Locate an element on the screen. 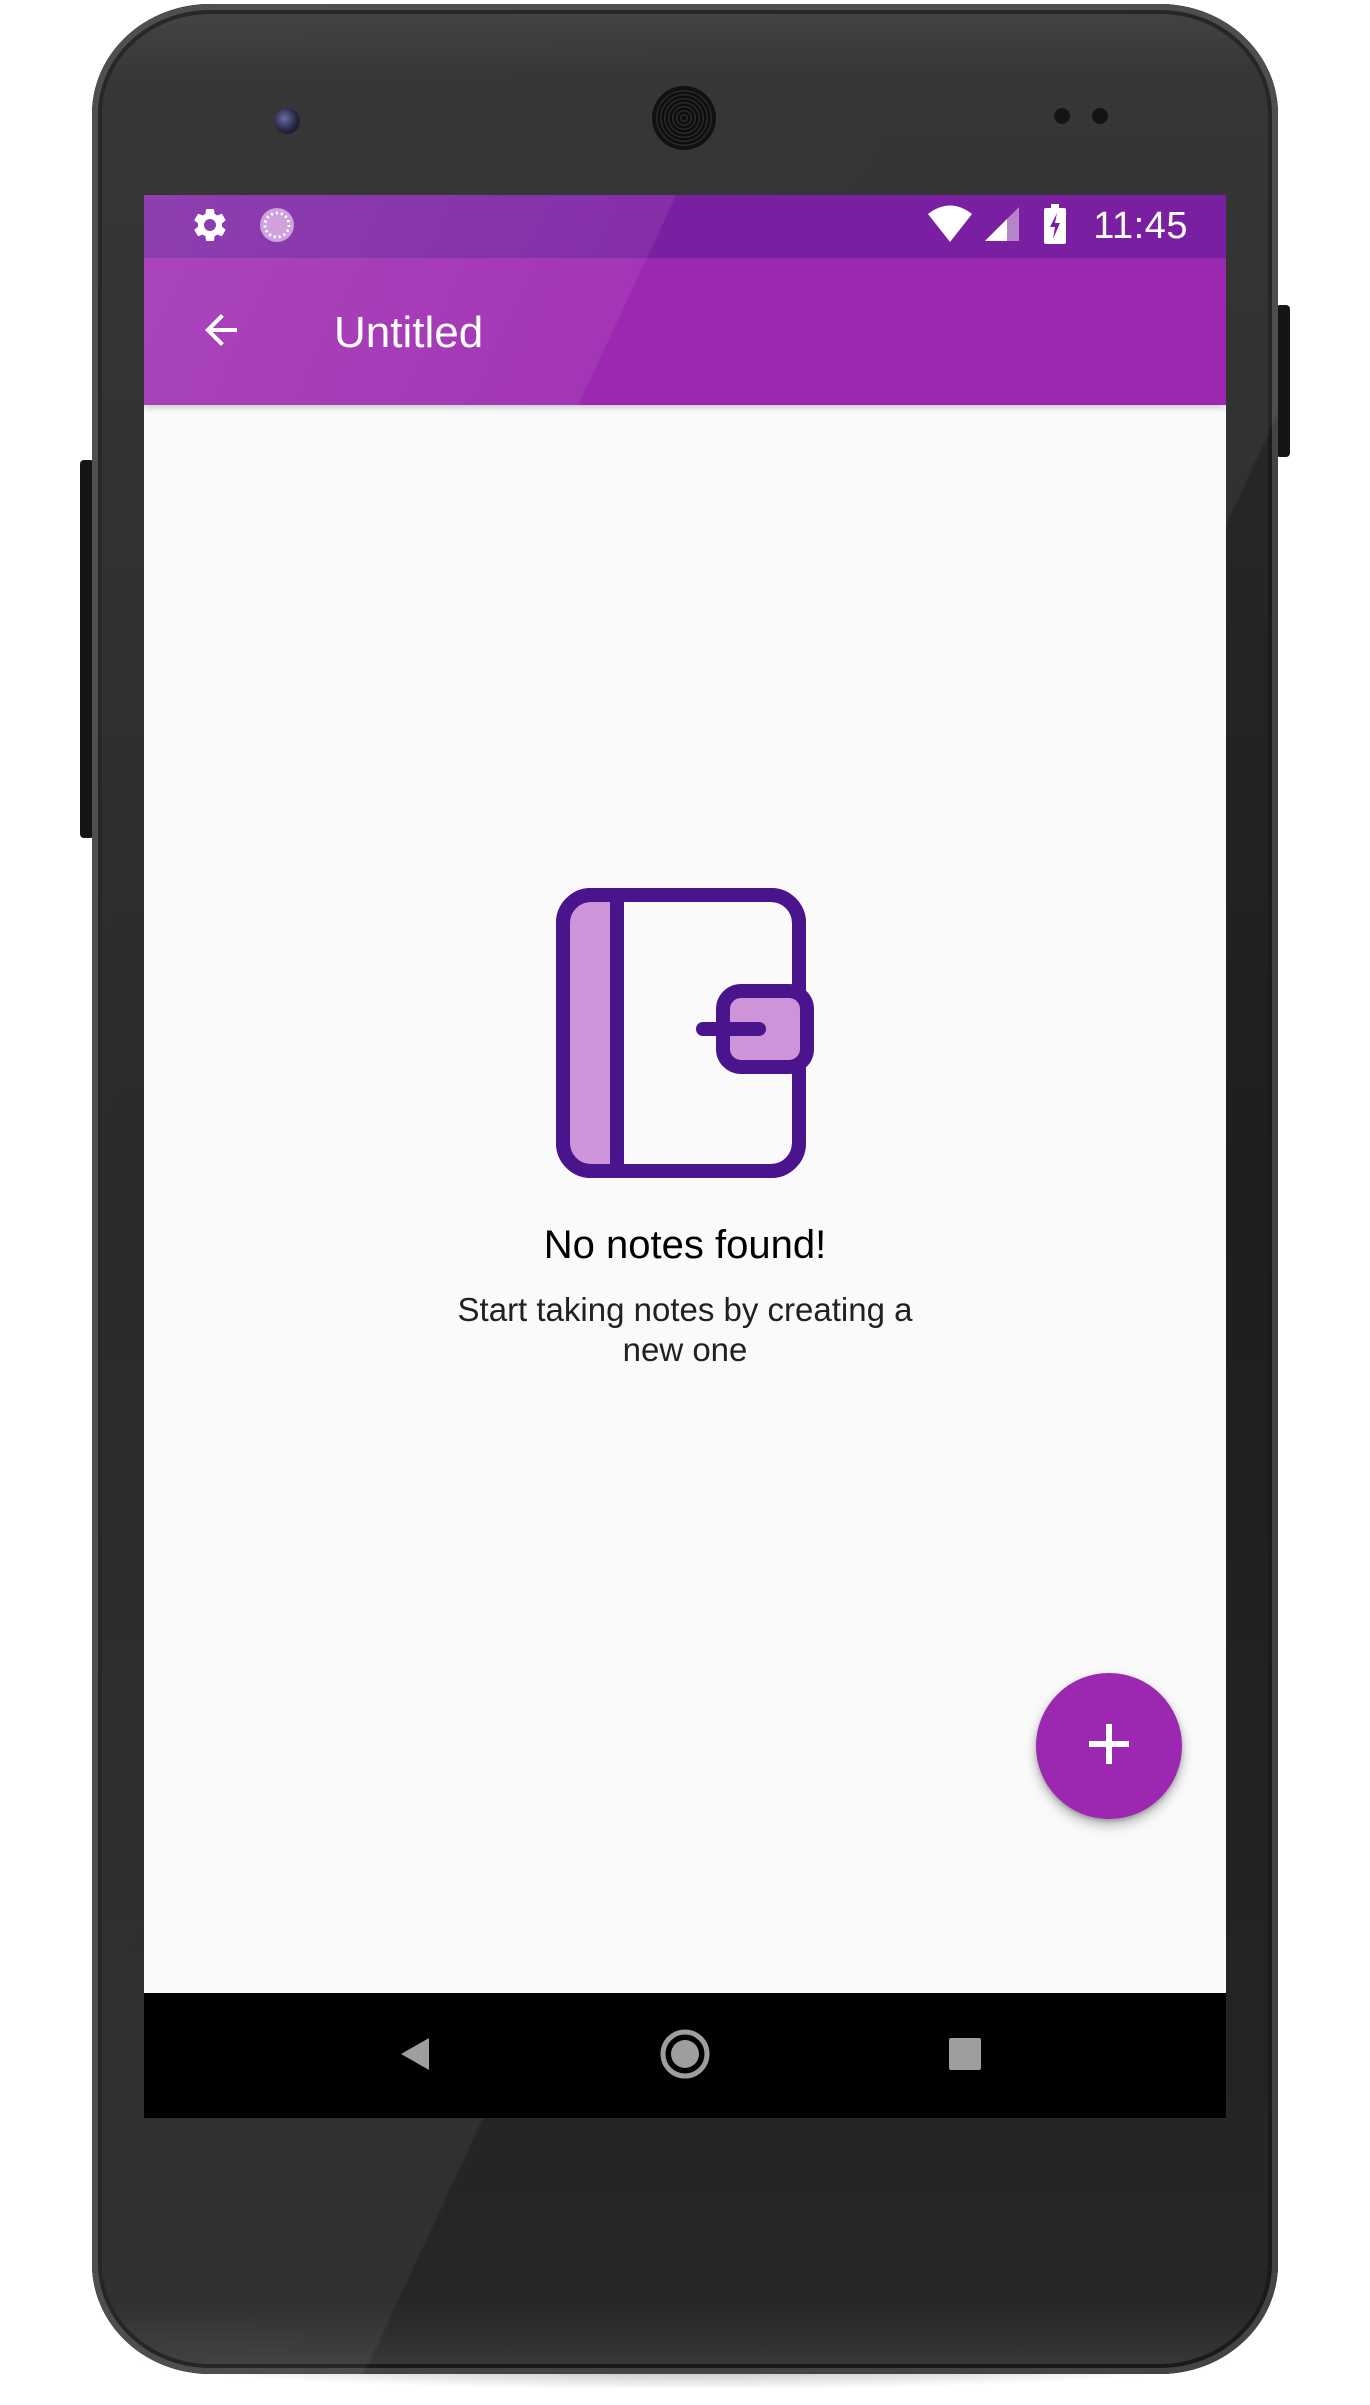 The width and height of the screenshot is (1370, 2405). cell-signal-icon is located at coordinates (1002, 226).